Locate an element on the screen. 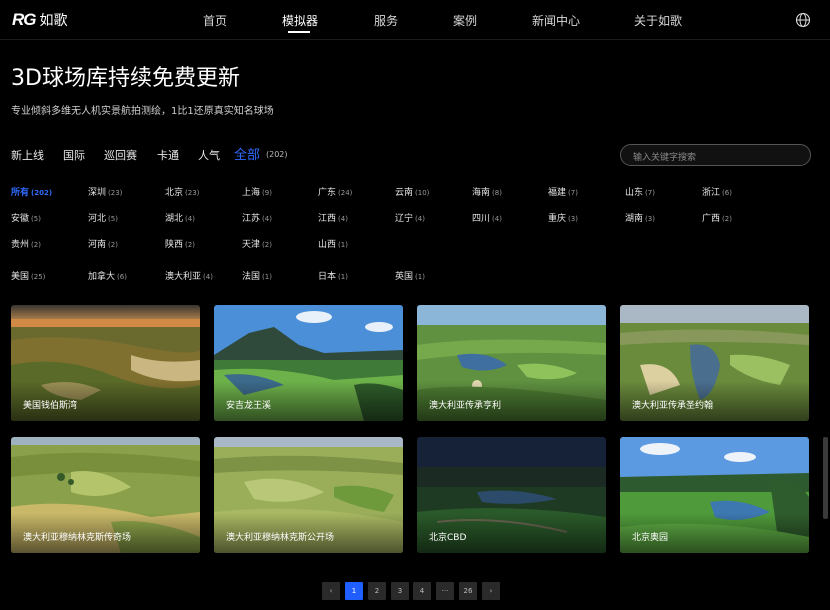 The width and height of the screenshot is (830, 610). tab-tour: 巡回赛 is located at coordinates (120, 155).